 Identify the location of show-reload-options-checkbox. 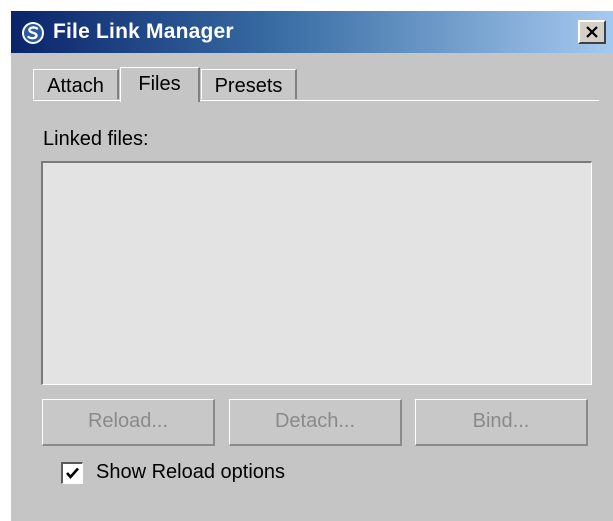
(72, 473).